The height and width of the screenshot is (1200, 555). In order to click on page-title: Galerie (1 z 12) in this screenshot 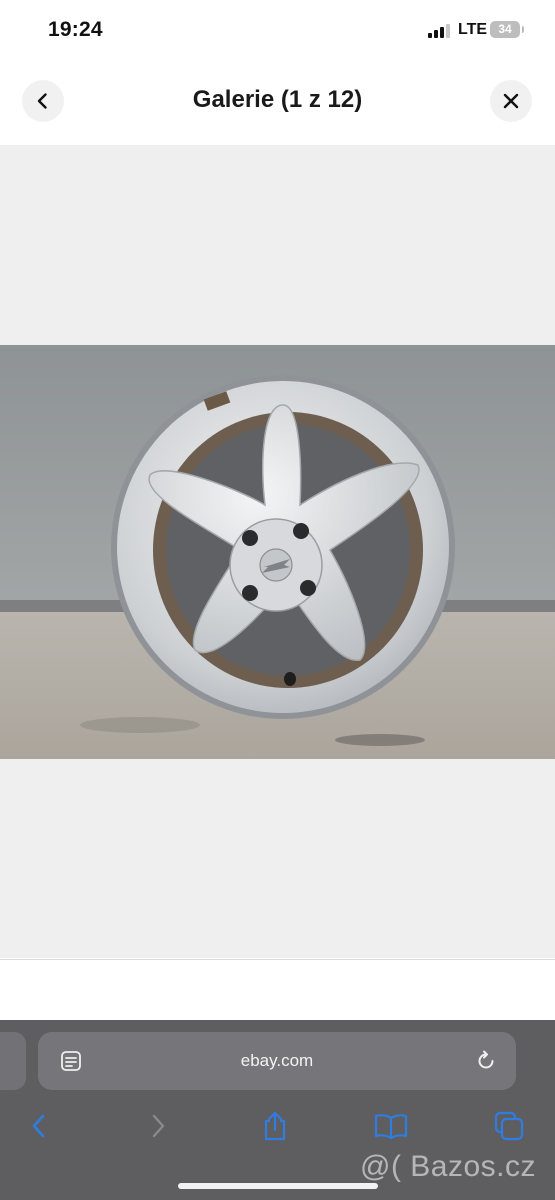, I will do `click(277, 99)`.